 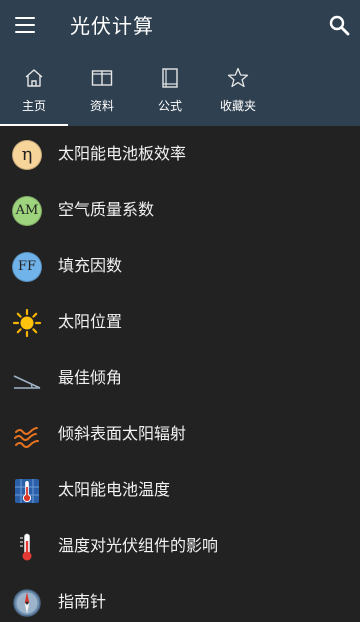 I want to click on compass-icon, so click(x=27, y=603).